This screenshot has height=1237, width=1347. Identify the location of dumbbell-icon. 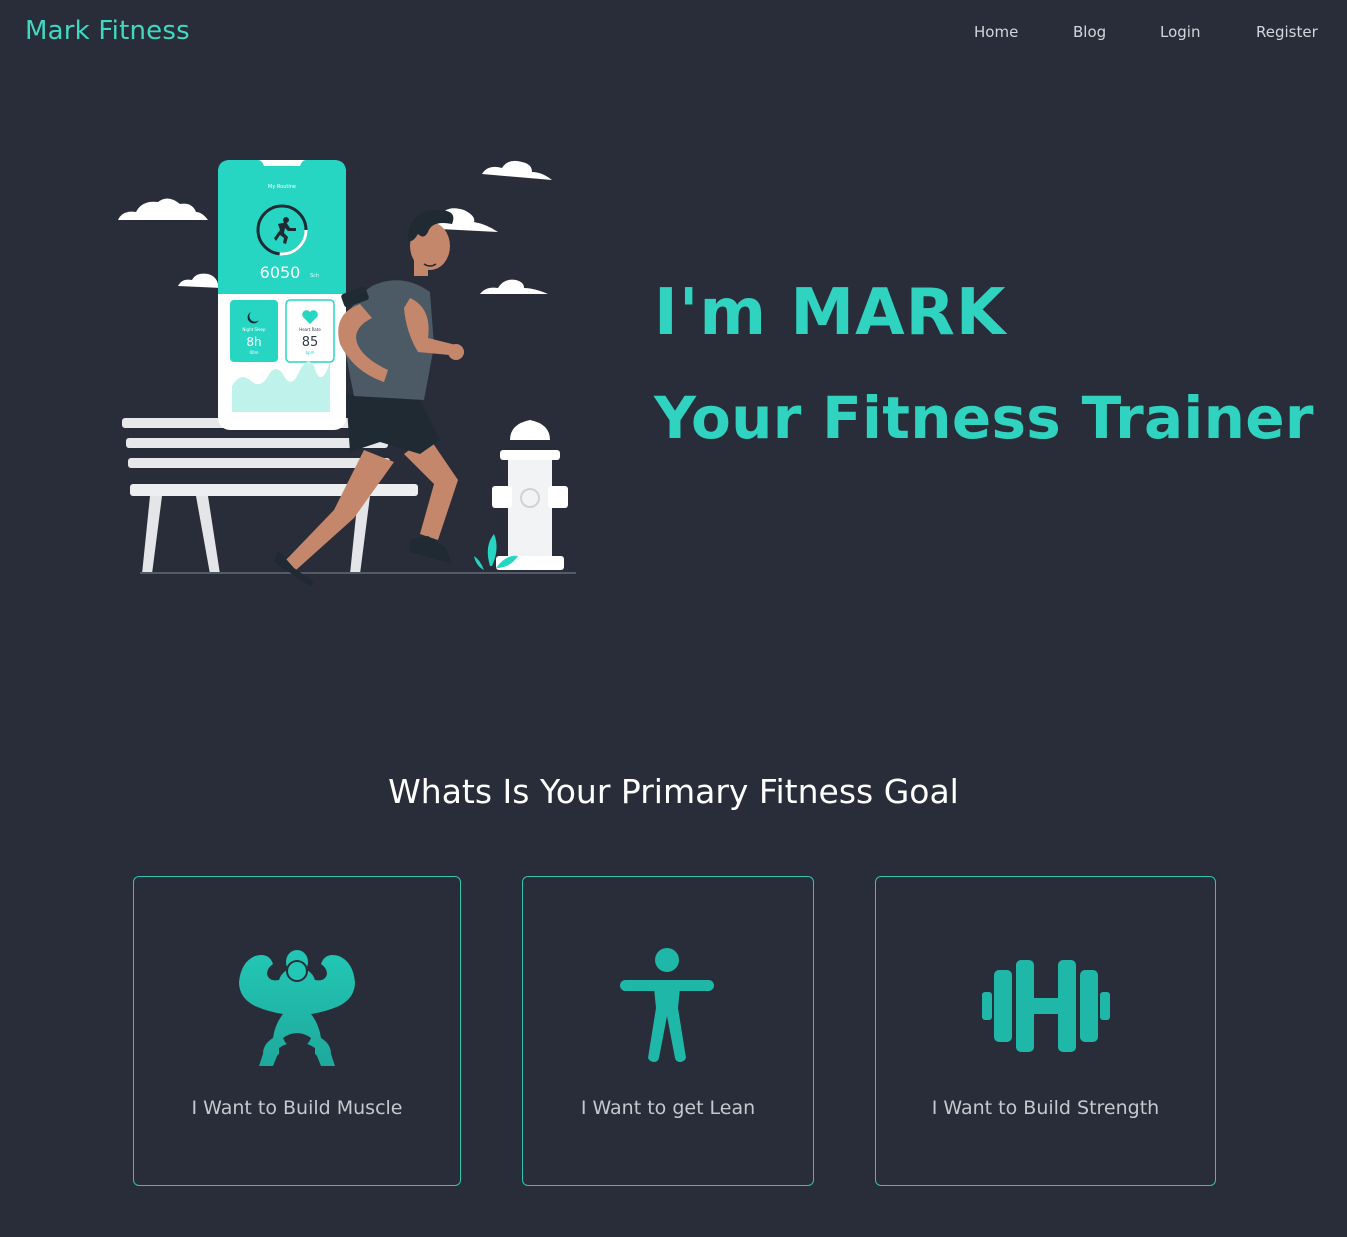
(1045, 1006).